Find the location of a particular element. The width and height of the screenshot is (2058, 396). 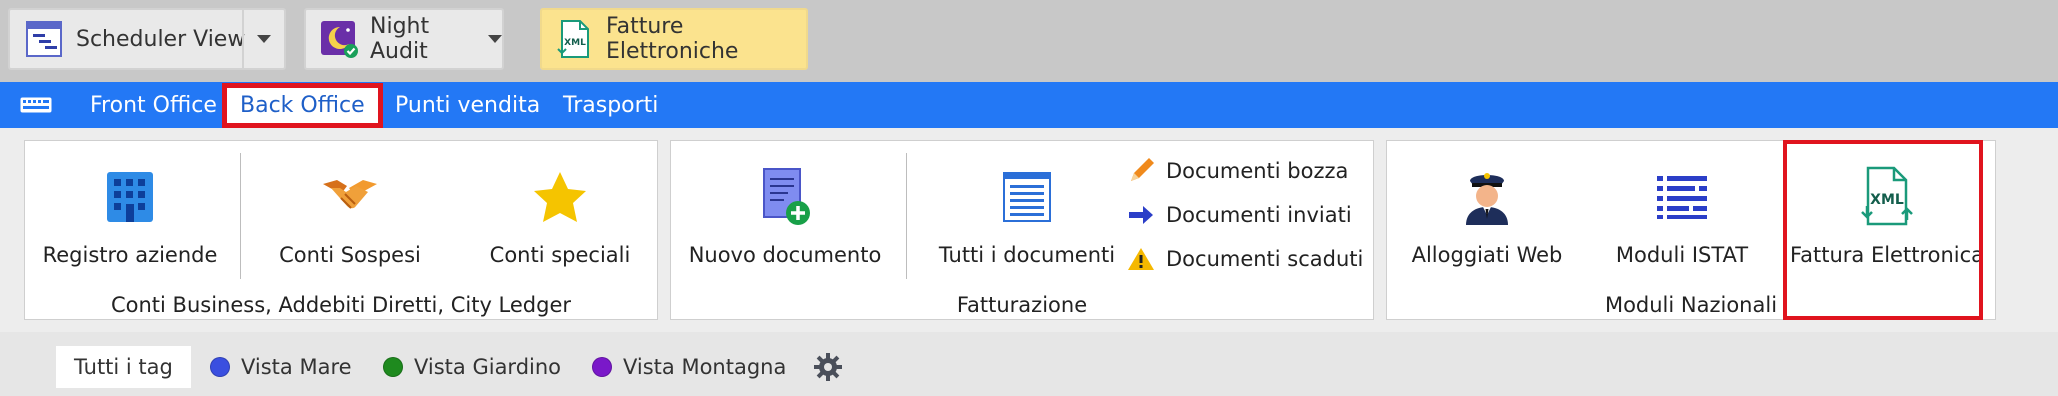

tag-vista-giardino: Vista Giardino is located at coordinates (472, 367).